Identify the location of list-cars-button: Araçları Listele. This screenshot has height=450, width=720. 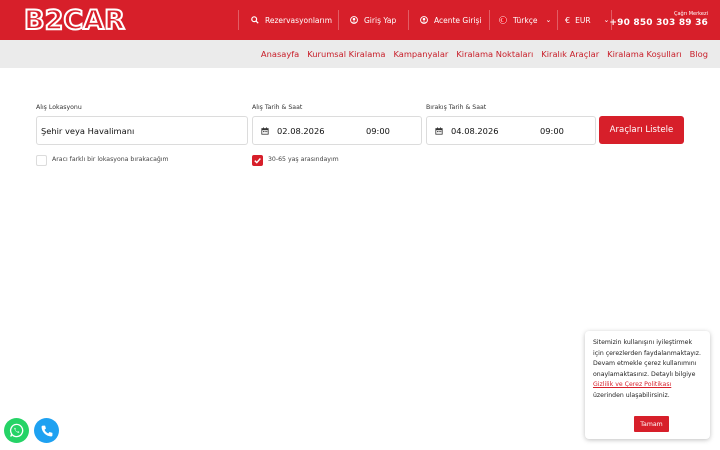
(641, 130).